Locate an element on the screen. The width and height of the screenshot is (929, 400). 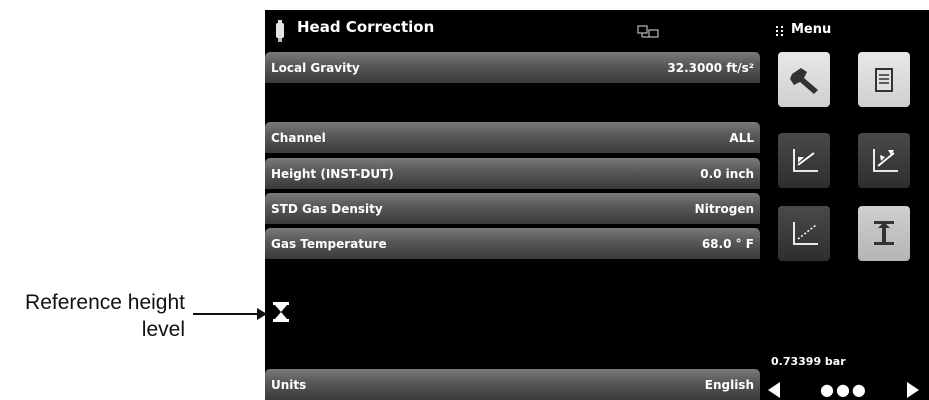
chart-line-tile is located at coordinates (804, 233).